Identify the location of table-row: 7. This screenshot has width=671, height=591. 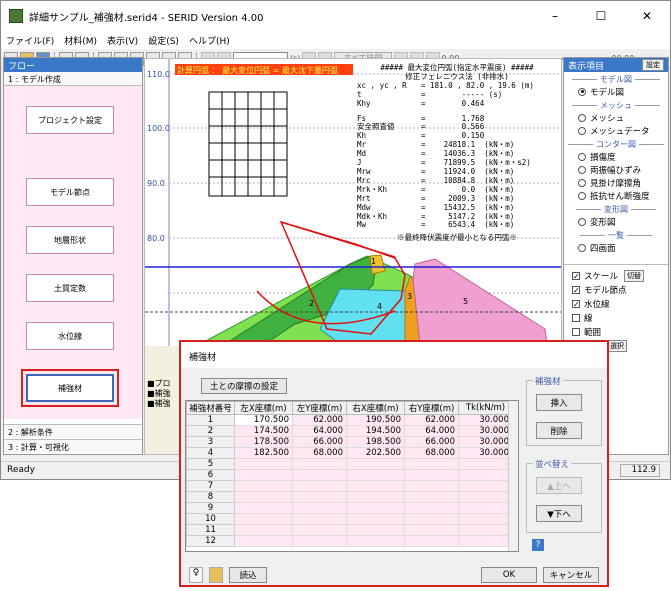
(349, 486).